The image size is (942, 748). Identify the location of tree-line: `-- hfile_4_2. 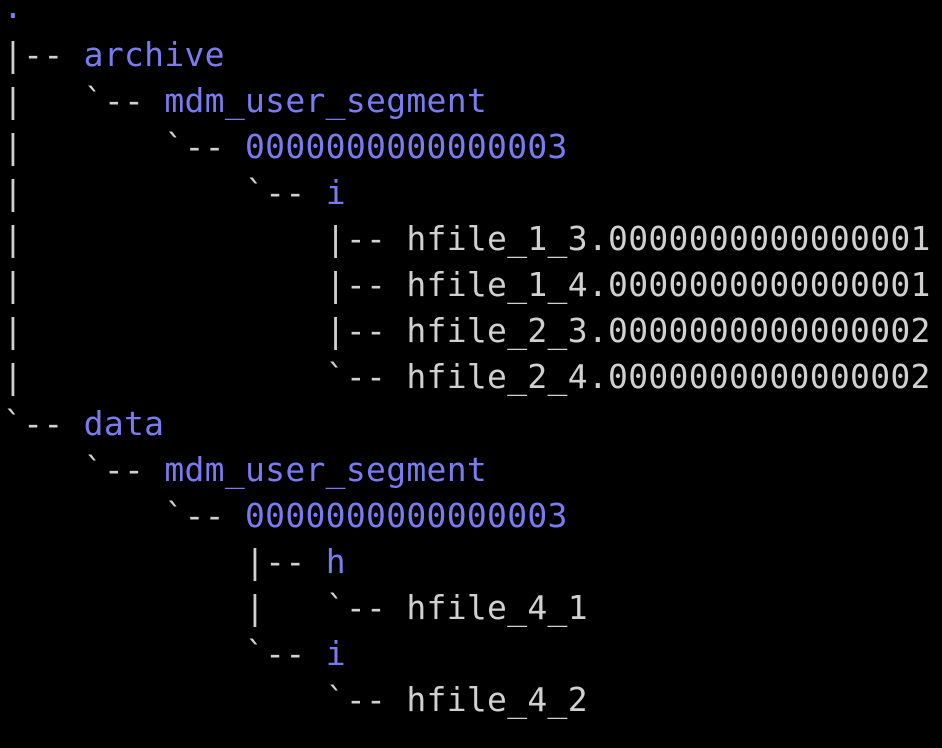
(295, 700).